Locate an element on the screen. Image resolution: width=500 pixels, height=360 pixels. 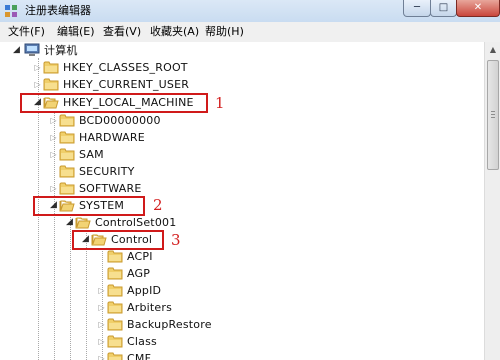
tree-node-label: Class is located at coordinates (142, 341).